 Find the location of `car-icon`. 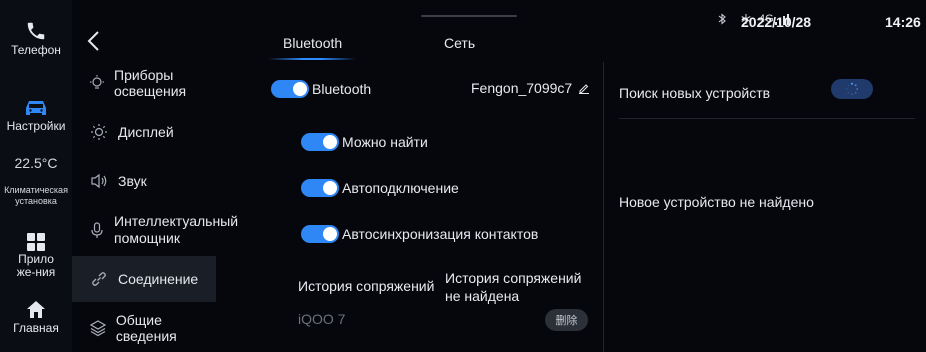

car-icon is located at coordinates (36, 108).